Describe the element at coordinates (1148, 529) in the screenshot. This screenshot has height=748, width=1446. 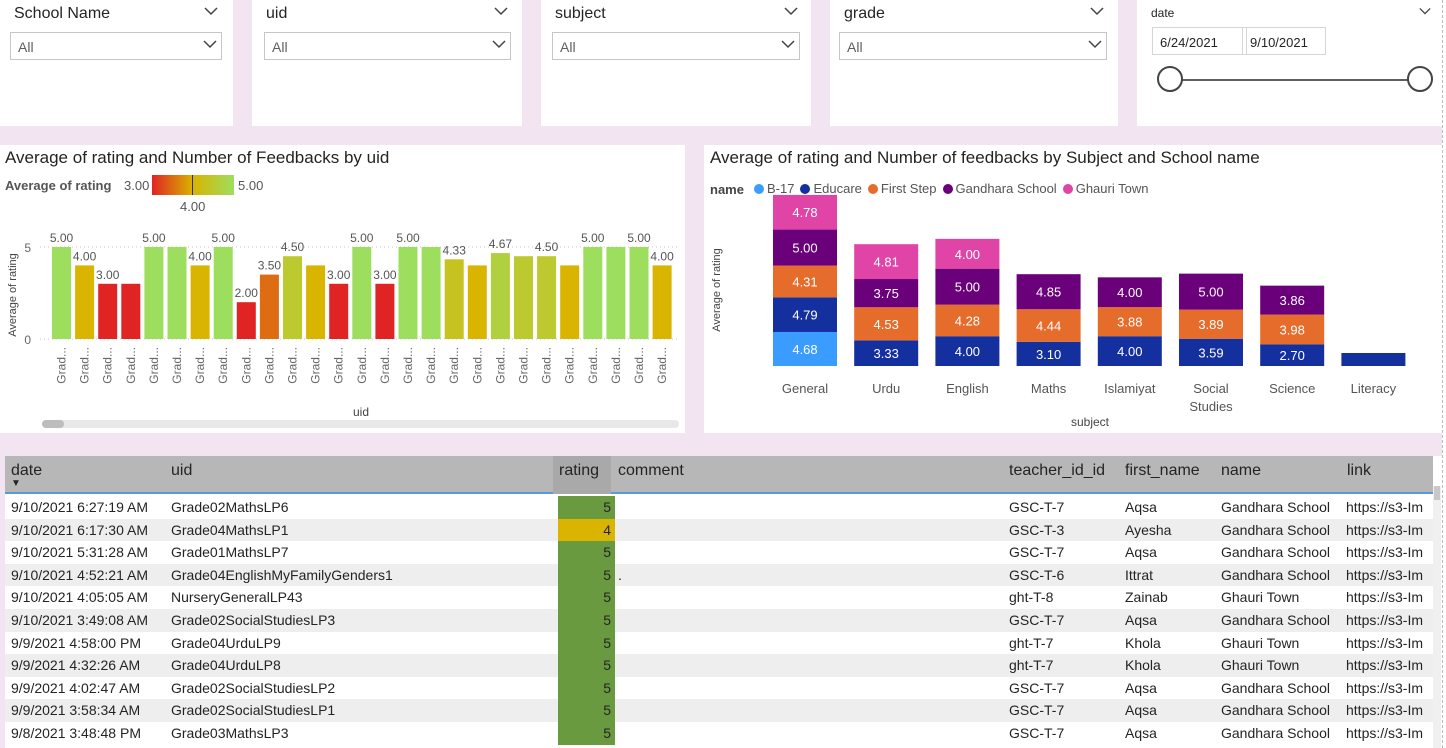
I see `cell-first-name: Ayesha` at that location.